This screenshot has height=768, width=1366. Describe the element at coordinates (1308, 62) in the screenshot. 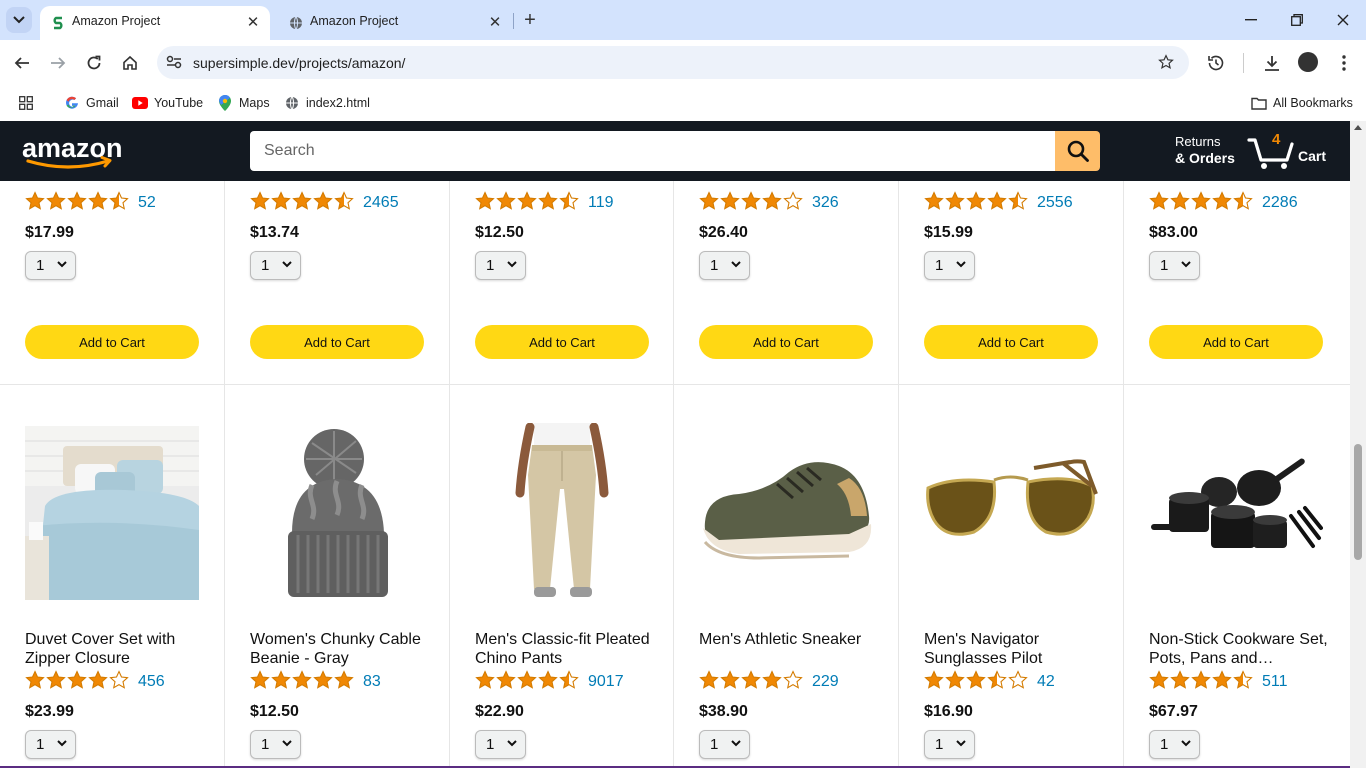

I see `profile-avatar` at that location.